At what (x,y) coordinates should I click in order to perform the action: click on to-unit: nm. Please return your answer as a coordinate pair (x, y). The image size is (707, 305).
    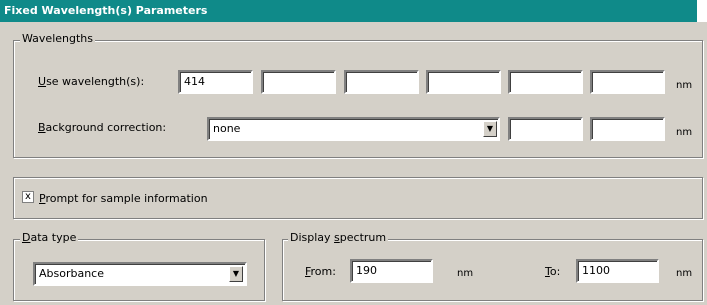
    Looking at the image, I should click on (684, 273).